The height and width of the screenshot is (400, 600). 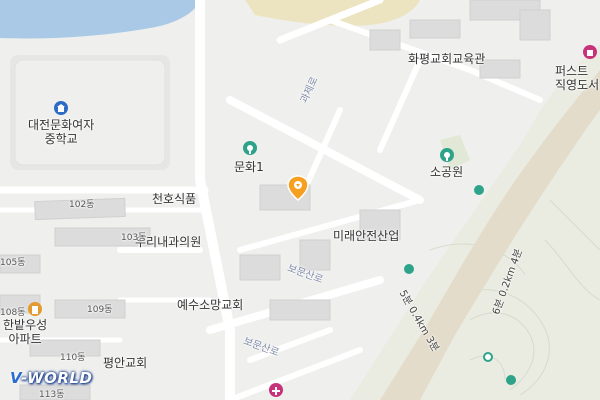 I want to click on school-icon, so click(x=61, y=108).